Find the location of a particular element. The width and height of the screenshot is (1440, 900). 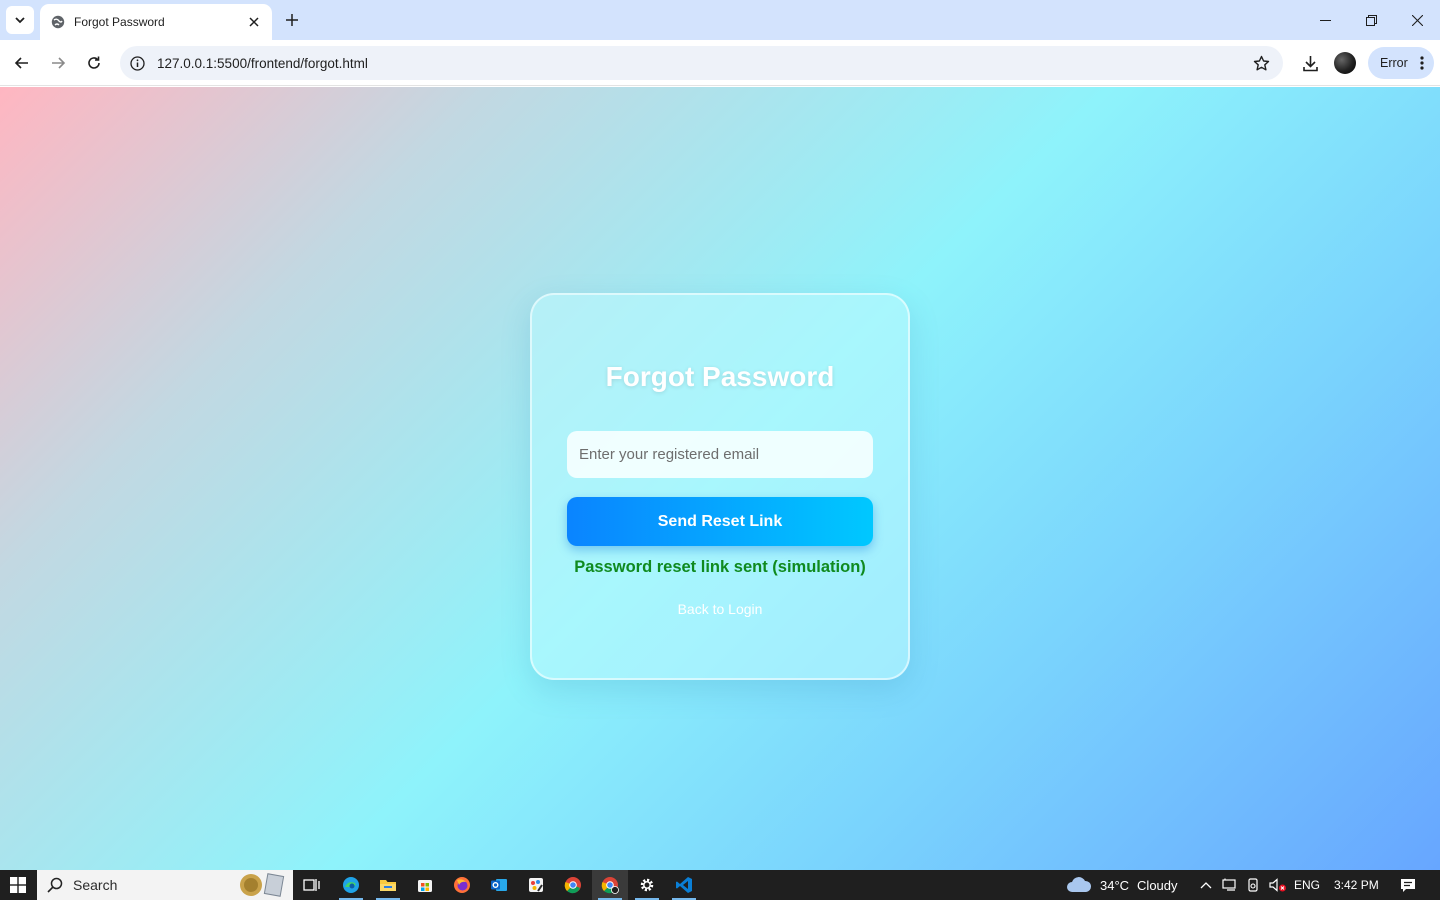

back-to-login-link: Back to Login is located at coordinates (720, 609).